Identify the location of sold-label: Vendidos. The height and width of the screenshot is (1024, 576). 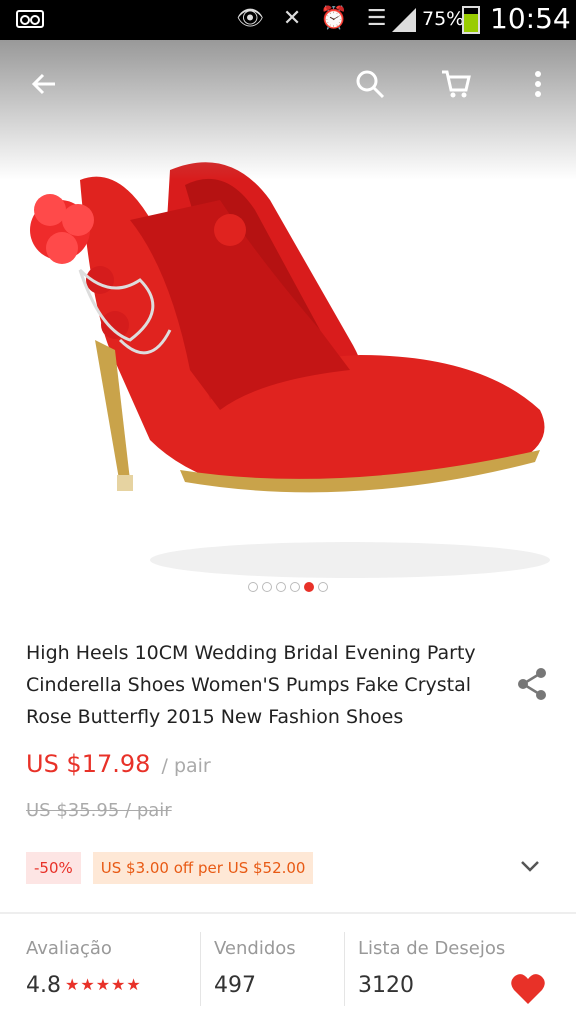
(255, 948).